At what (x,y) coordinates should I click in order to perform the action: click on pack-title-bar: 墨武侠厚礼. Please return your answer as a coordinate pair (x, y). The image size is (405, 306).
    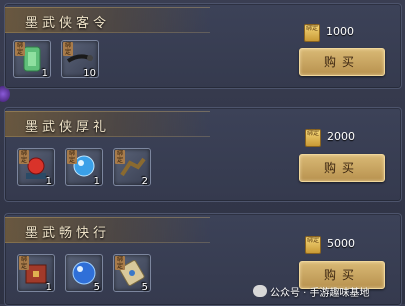
    Looking at the image, I should click on (107, 124).